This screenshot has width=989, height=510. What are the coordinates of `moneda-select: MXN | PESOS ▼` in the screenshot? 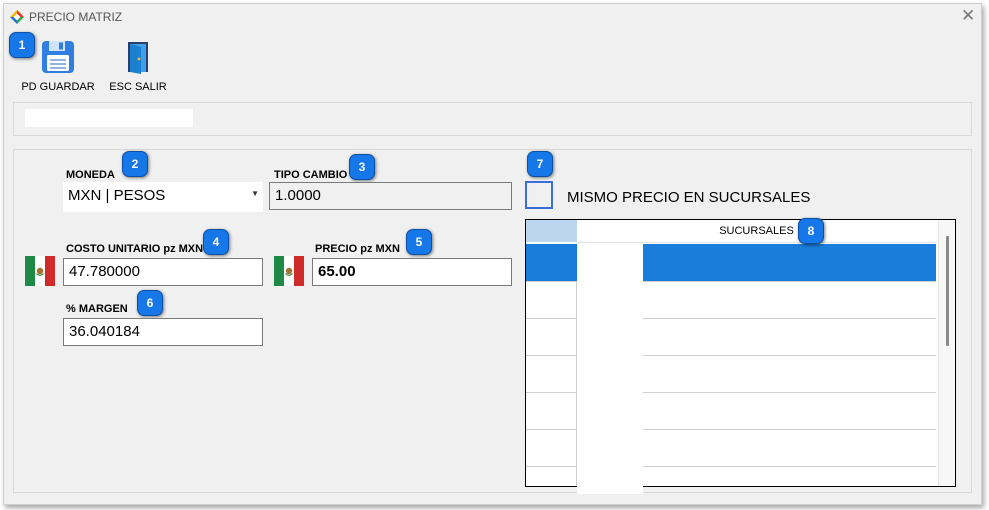 It's located at (163, 197).